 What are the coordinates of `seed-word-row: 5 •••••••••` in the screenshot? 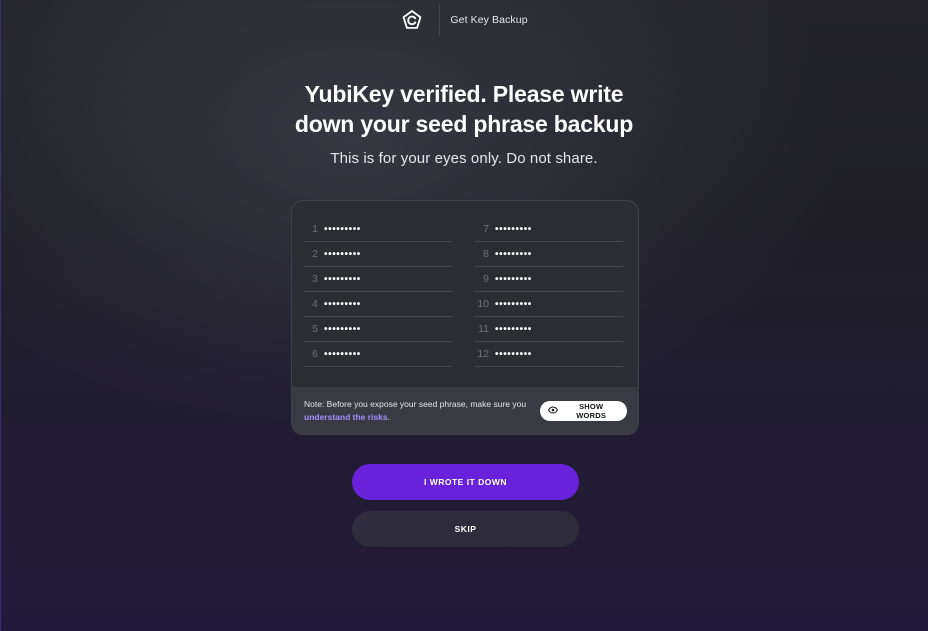 It's located at (378, 329).